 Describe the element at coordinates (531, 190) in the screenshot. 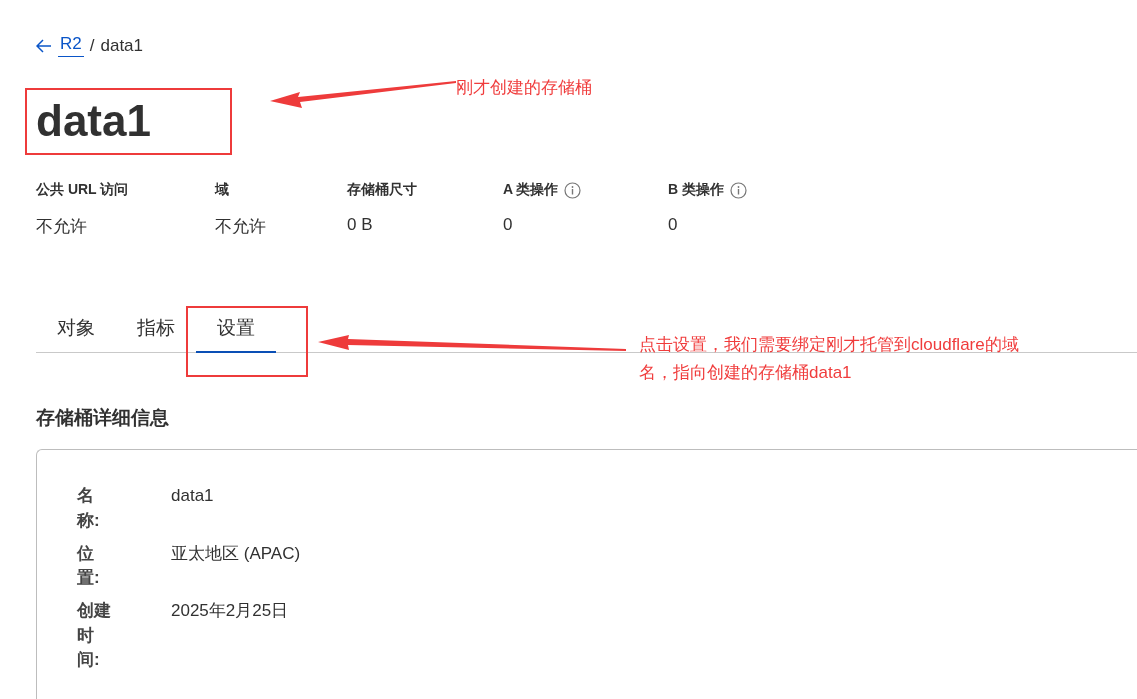

I see `stat-label: A 类操作` at that location.